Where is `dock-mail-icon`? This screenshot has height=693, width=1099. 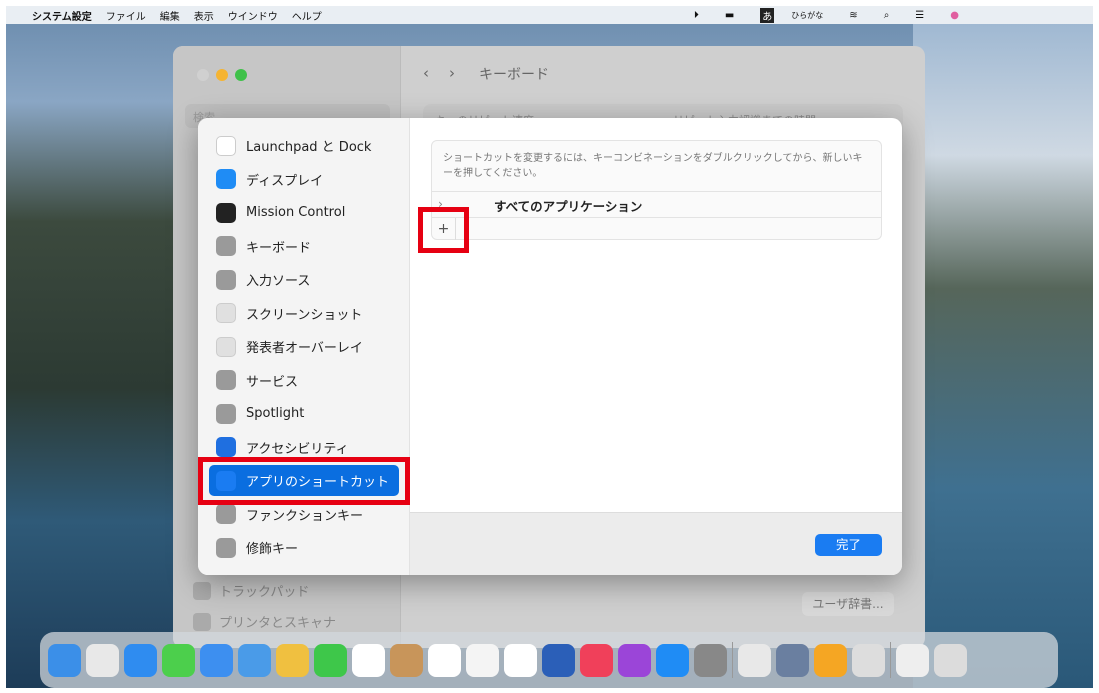
dock-mail-icon is located at coordinates (216, 660).